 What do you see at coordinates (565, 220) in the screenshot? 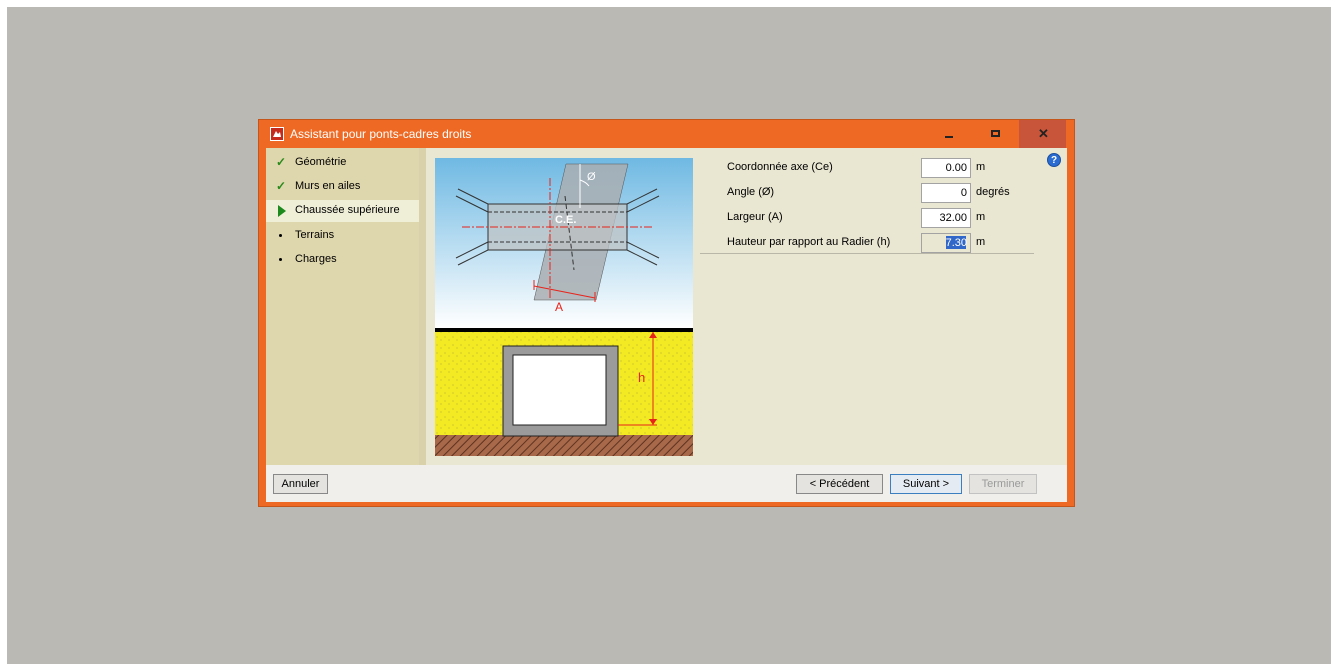
I see `ce-label: C.E.` at bounding box center [565, 220].